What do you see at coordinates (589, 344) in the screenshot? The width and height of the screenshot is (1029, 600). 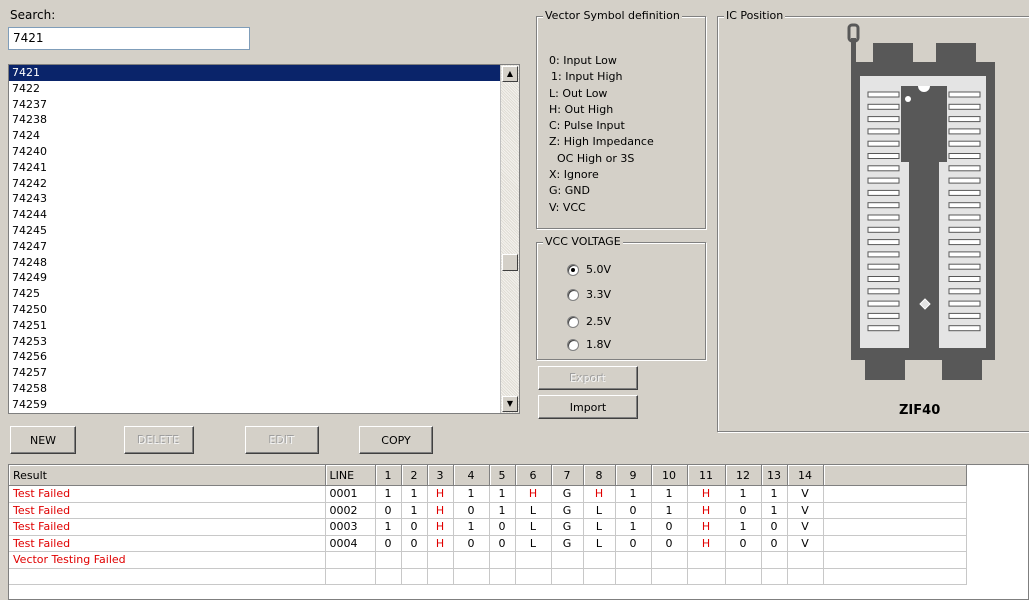 I see `vcc-option-1-8V: 1.8V` at bounding box center [589, 344].